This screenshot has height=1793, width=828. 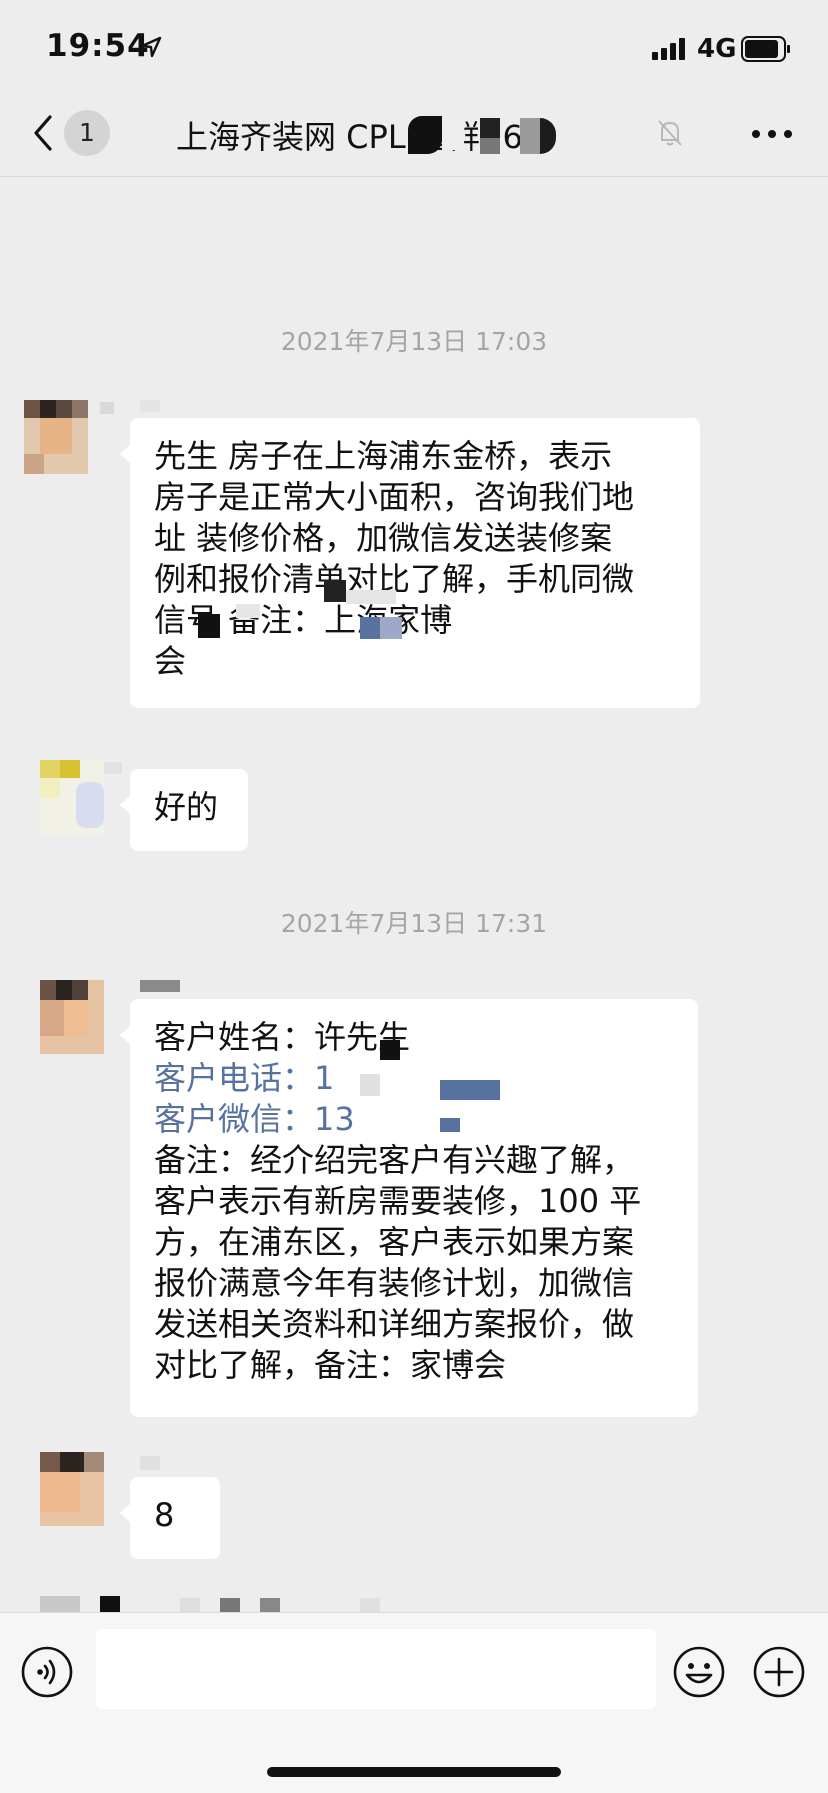 What do you see at coordinates (717, 49) in the screenshot?
I see `network-type: 4G` at bounding box center [717, 49].